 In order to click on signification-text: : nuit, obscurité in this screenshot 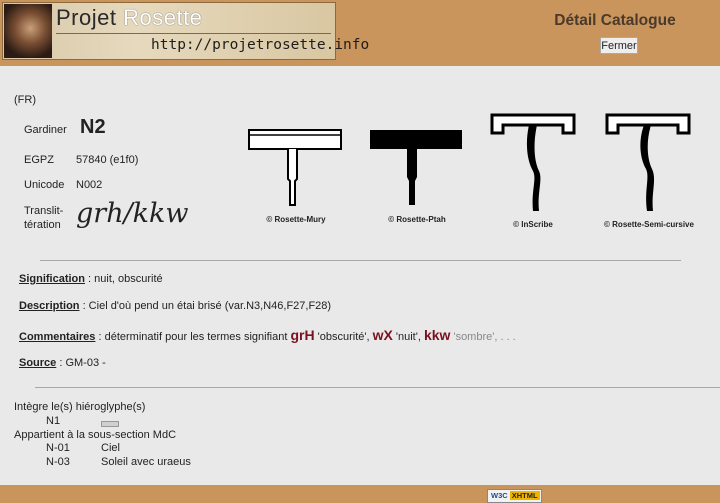, I will do `click(124, 279)`.